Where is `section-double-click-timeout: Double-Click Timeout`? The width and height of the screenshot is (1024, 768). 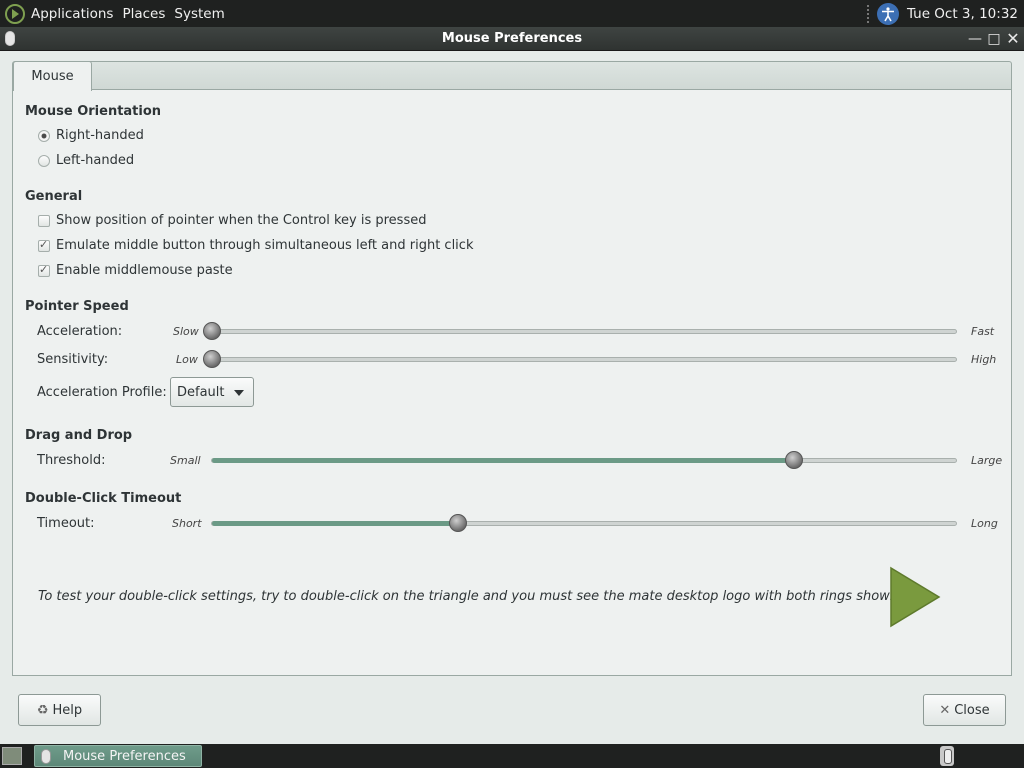
section-double-click-timeout: Double-Click Timeout is located at coordinates (103, 498).